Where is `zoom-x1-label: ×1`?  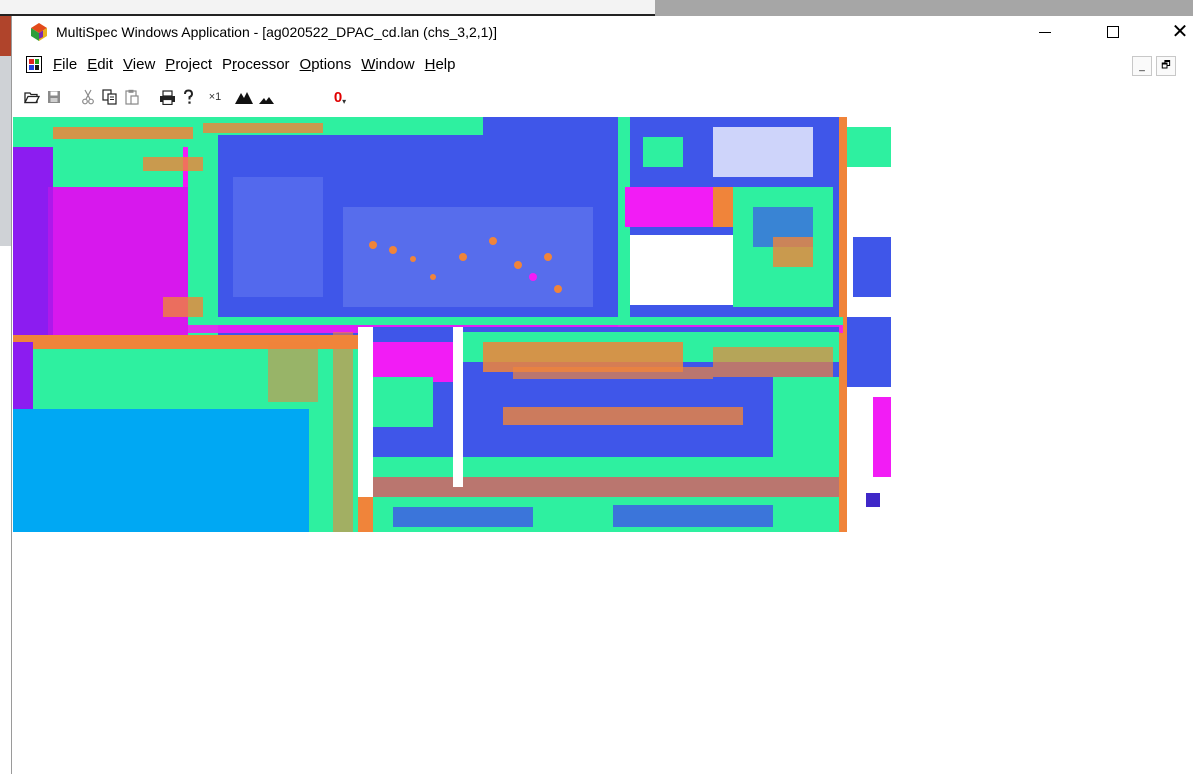
zoom-x1-label: ×1 is located at coordinates (215, 97).